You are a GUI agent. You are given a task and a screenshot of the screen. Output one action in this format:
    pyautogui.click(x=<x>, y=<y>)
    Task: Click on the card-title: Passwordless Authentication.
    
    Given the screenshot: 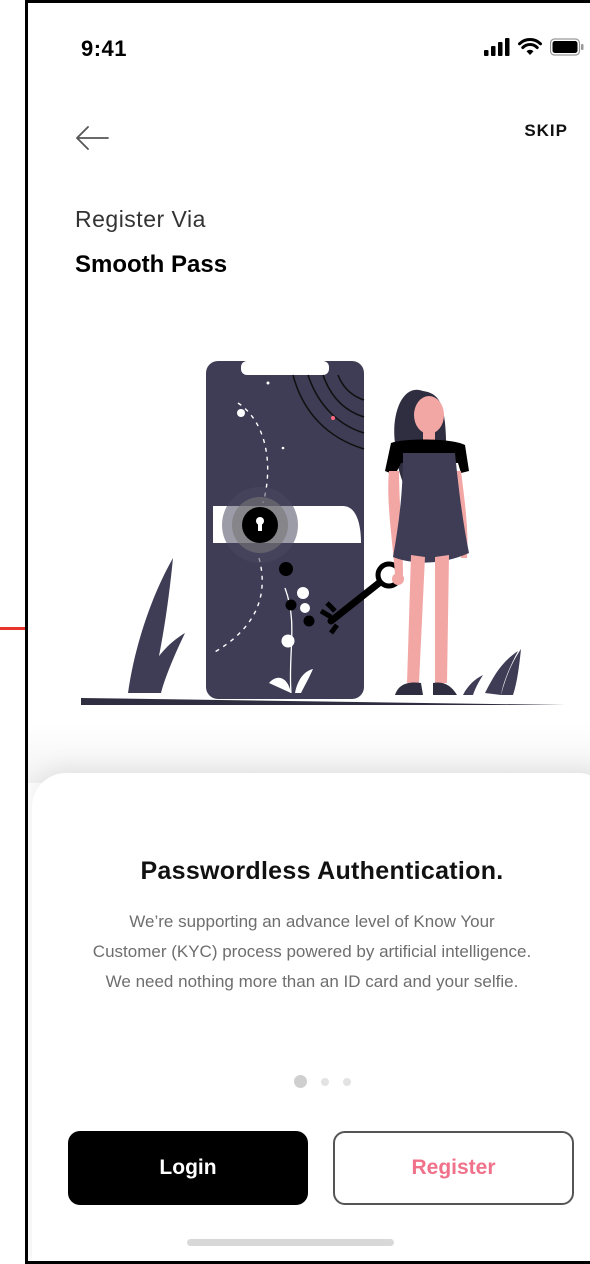 What is the action you would take?
    pyautogui.click(x=322, y=871)
    